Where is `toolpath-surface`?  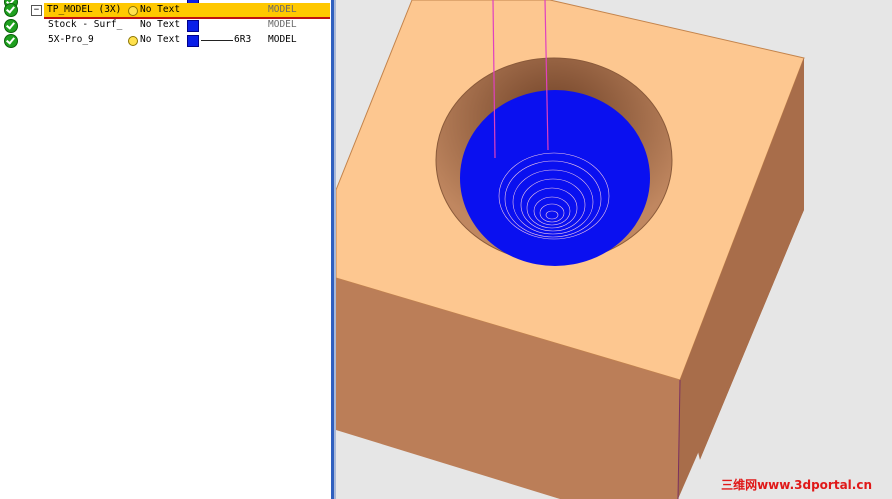 toolpath-surface is located at coordinates (555, 178).